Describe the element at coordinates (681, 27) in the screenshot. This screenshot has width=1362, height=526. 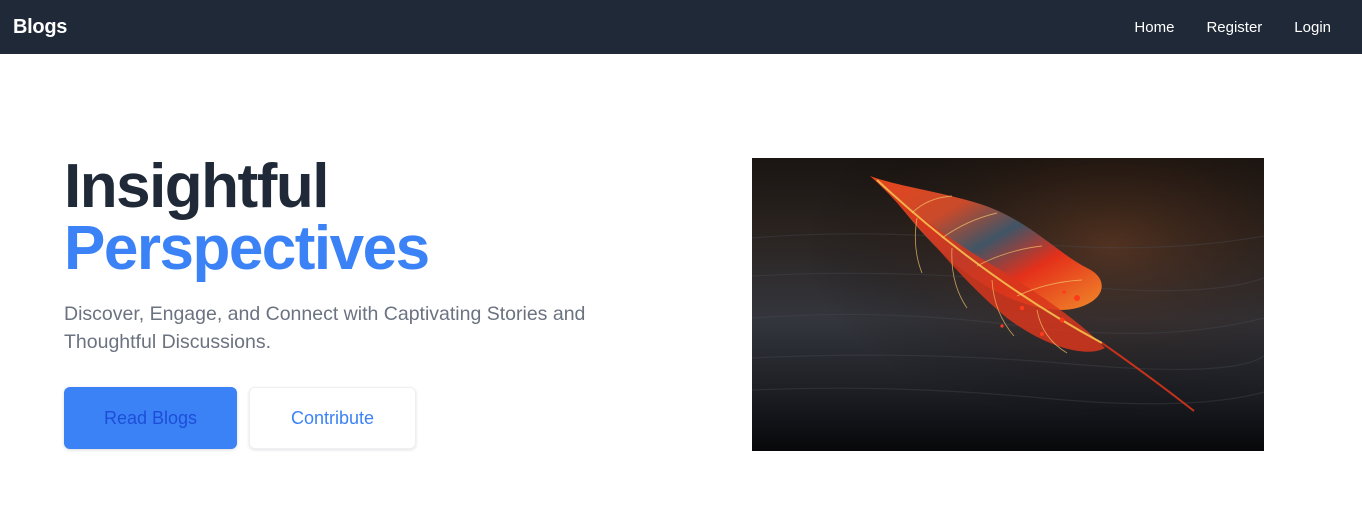
I see `top-navbar: Blogs Home Register Login` at that location.